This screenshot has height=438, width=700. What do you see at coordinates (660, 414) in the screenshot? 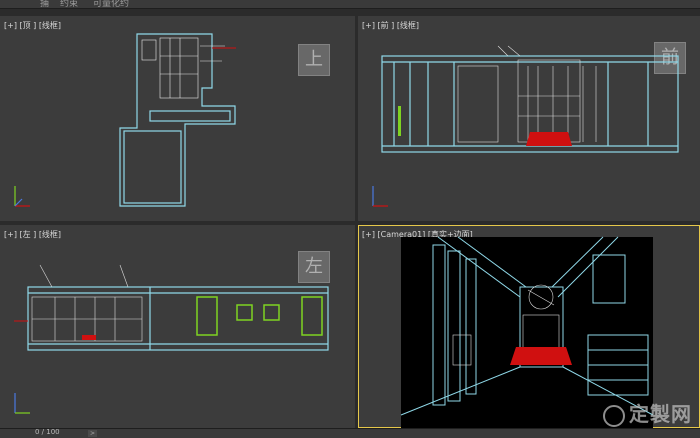
I see `watermark-text: 定製网` at bounding box center [660, 414].